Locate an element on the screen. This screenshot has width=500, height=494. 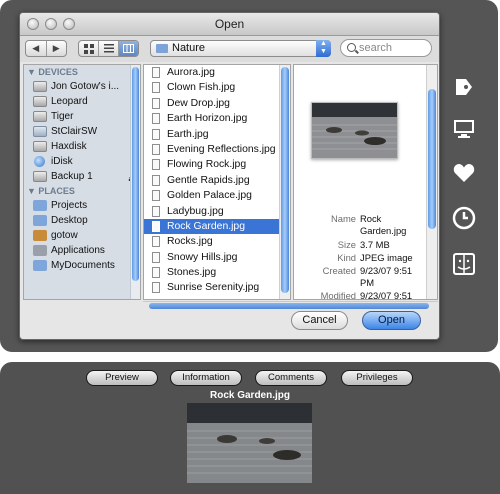
sidebar-scroll-thumb is located at coordinates (135, 174).